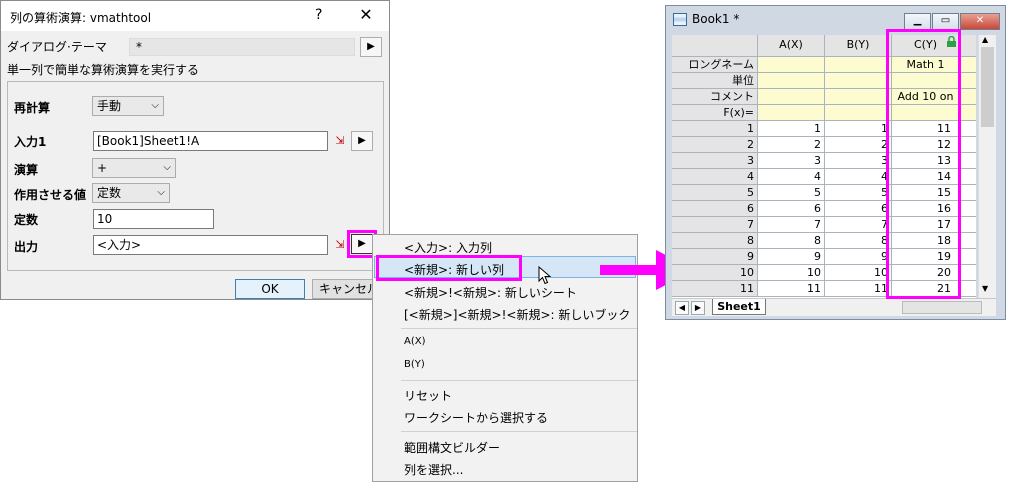  What do you see at coordinates (715, 81) in the screenshot?
I see `row-header-units: 単位` at bounding box center [715, 81].